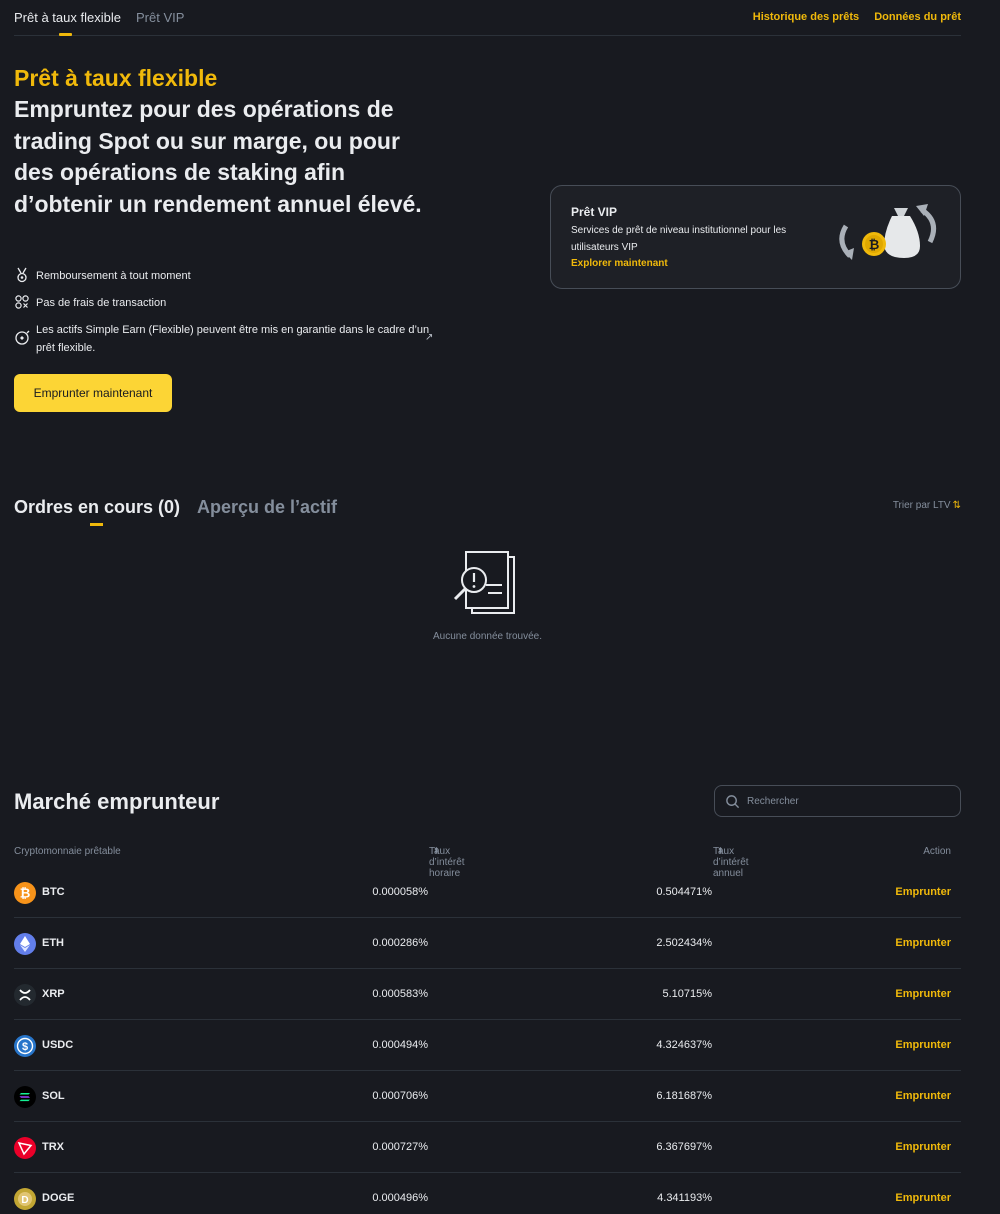 This screenshot has width=1000, height=1214. What do you see at coordinates (93, 393) in the screenshot?
I see `borrow-now-button: Emprunter maintenant` at bounding box center [93, 393].